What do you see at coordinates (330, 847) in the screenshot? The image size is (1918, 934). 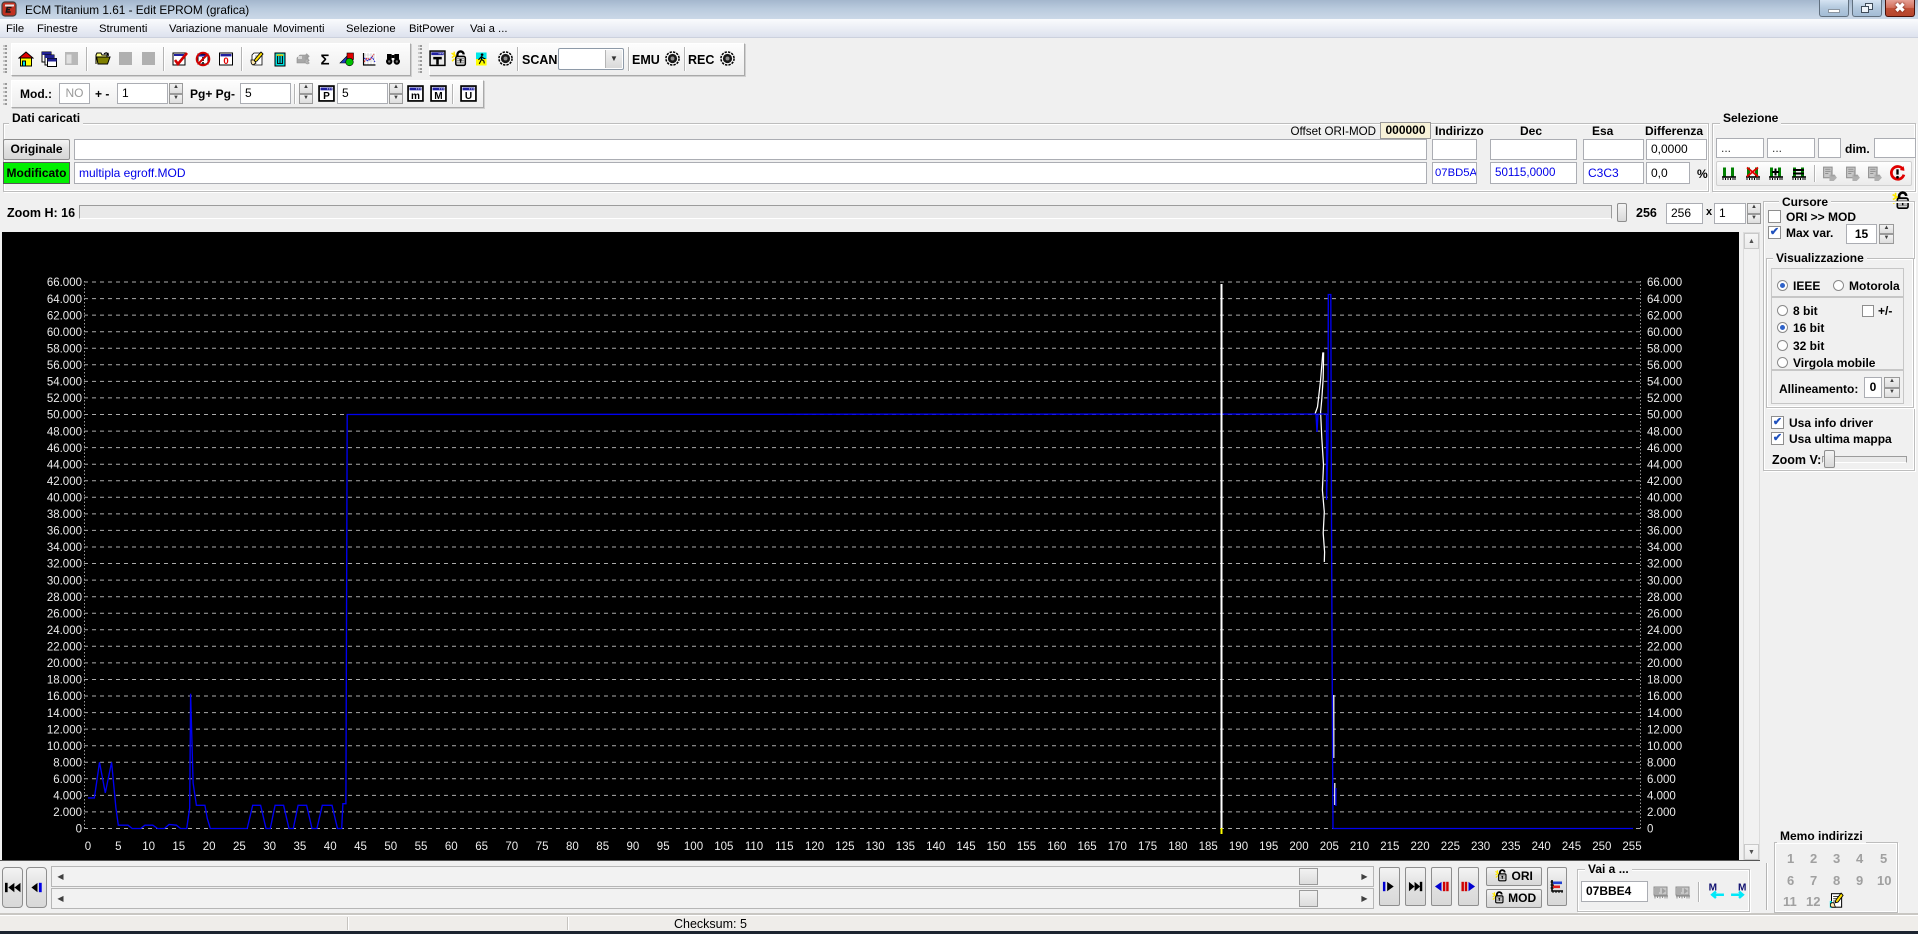 I see `svg-text: 40` at bounding box center [330, 847].